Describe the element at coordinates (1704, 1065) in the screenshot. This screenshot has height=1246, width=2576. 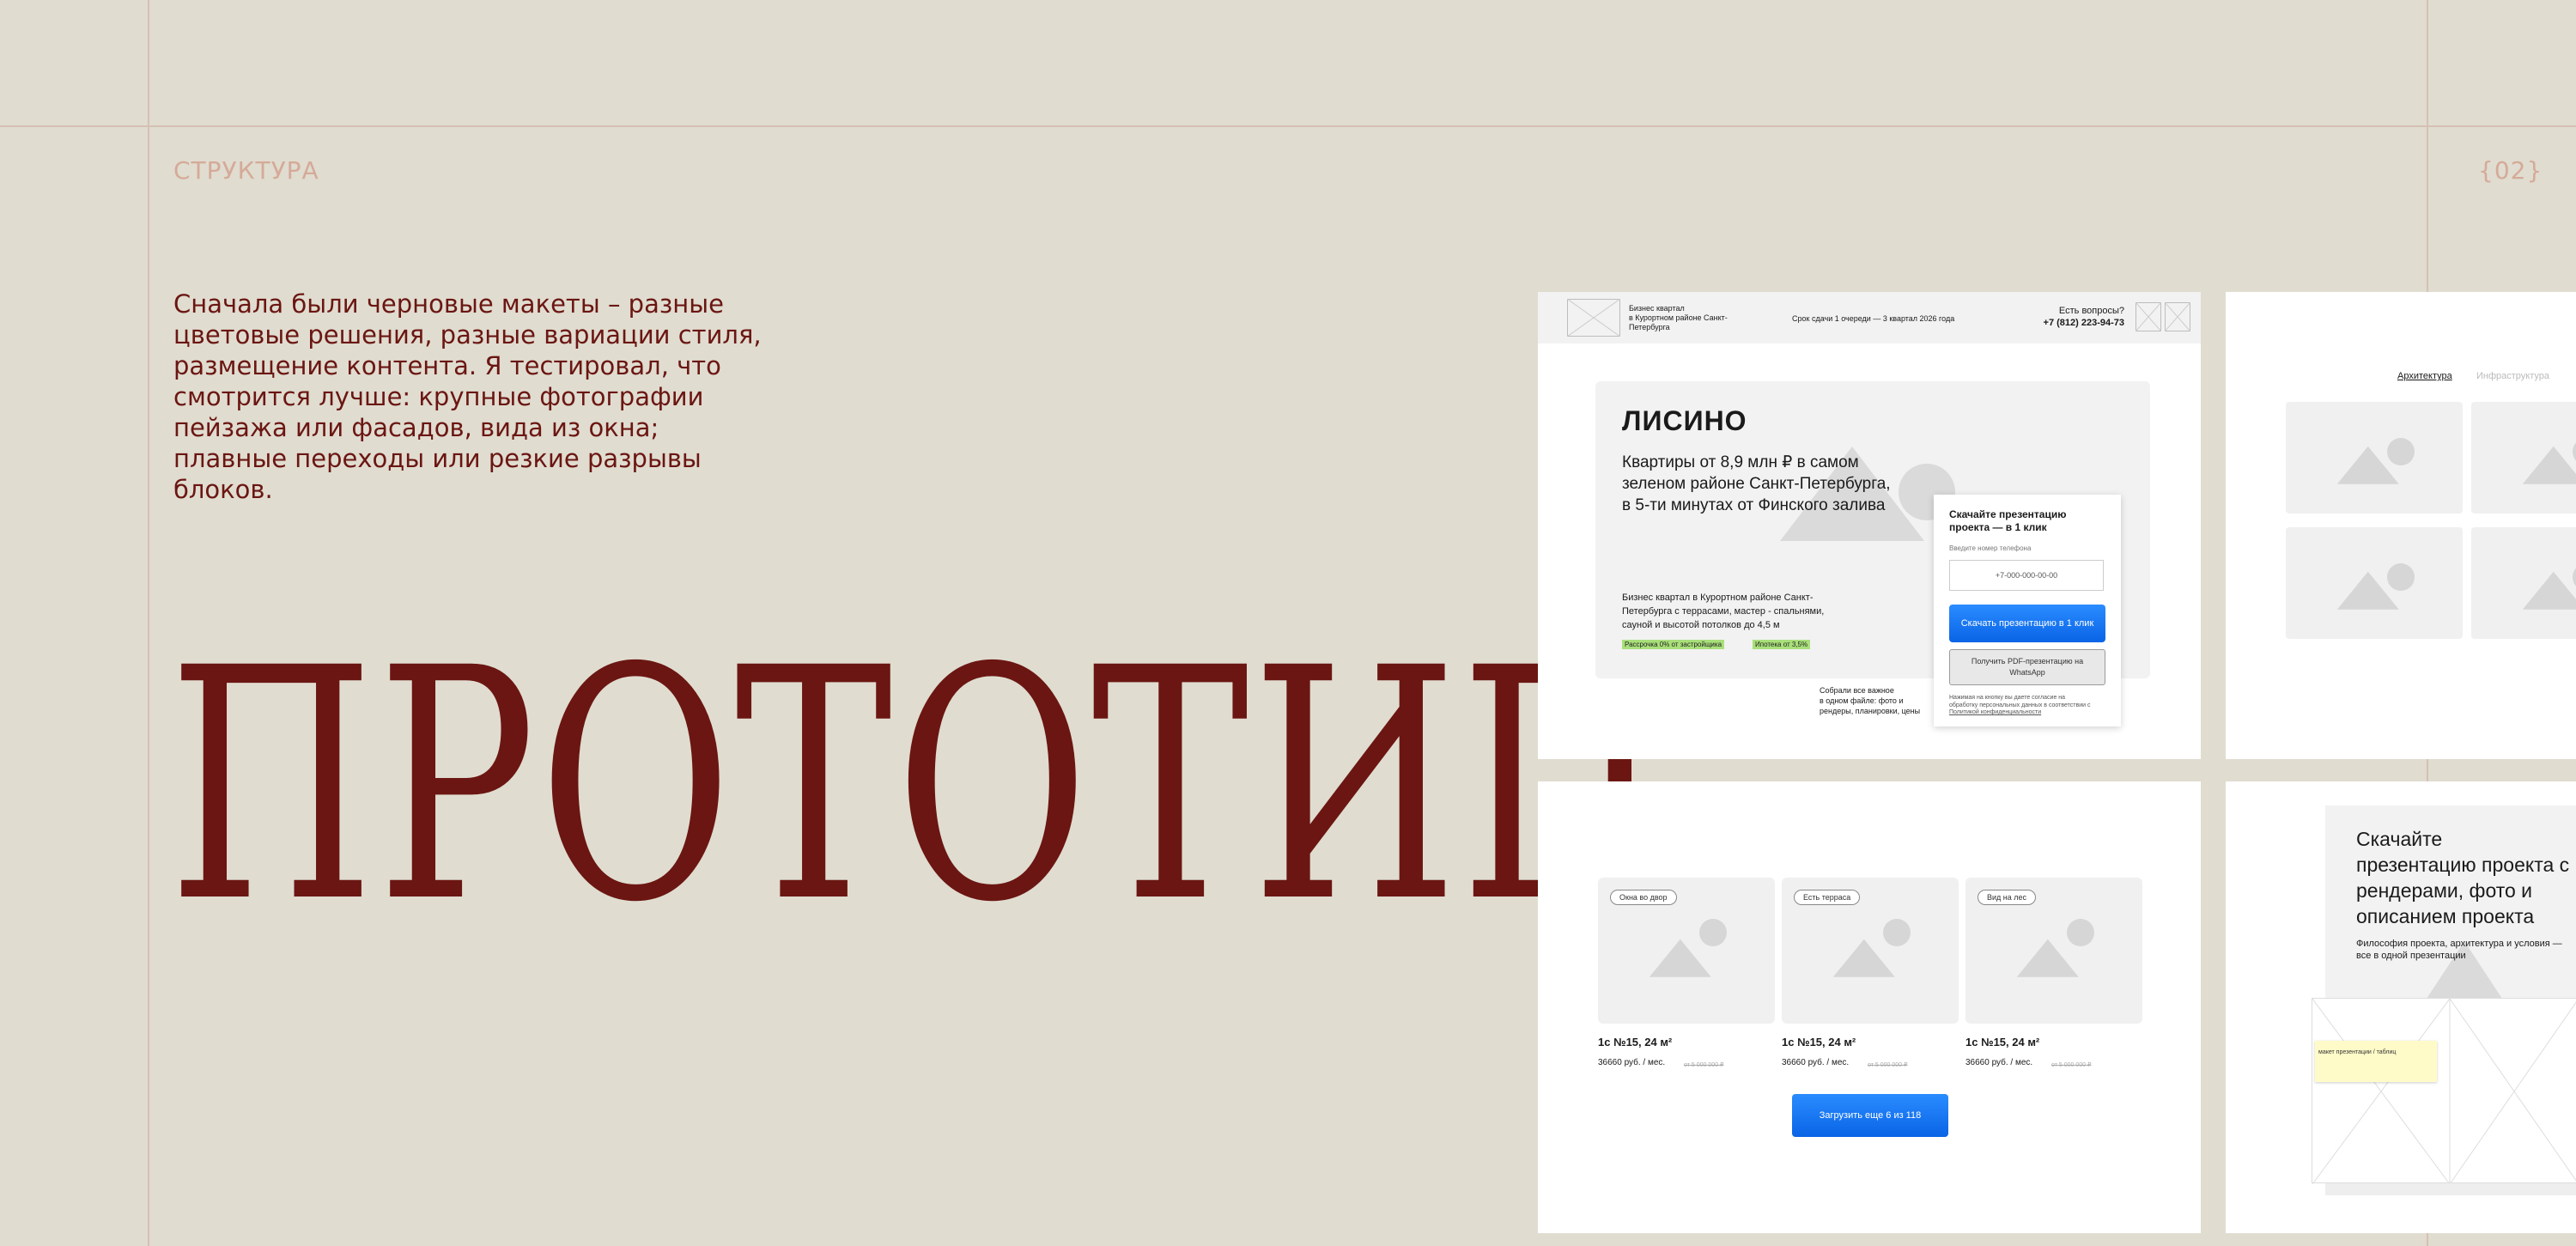
I see `apartment-old-price-1: от 5 000 000 ₽` at that location.